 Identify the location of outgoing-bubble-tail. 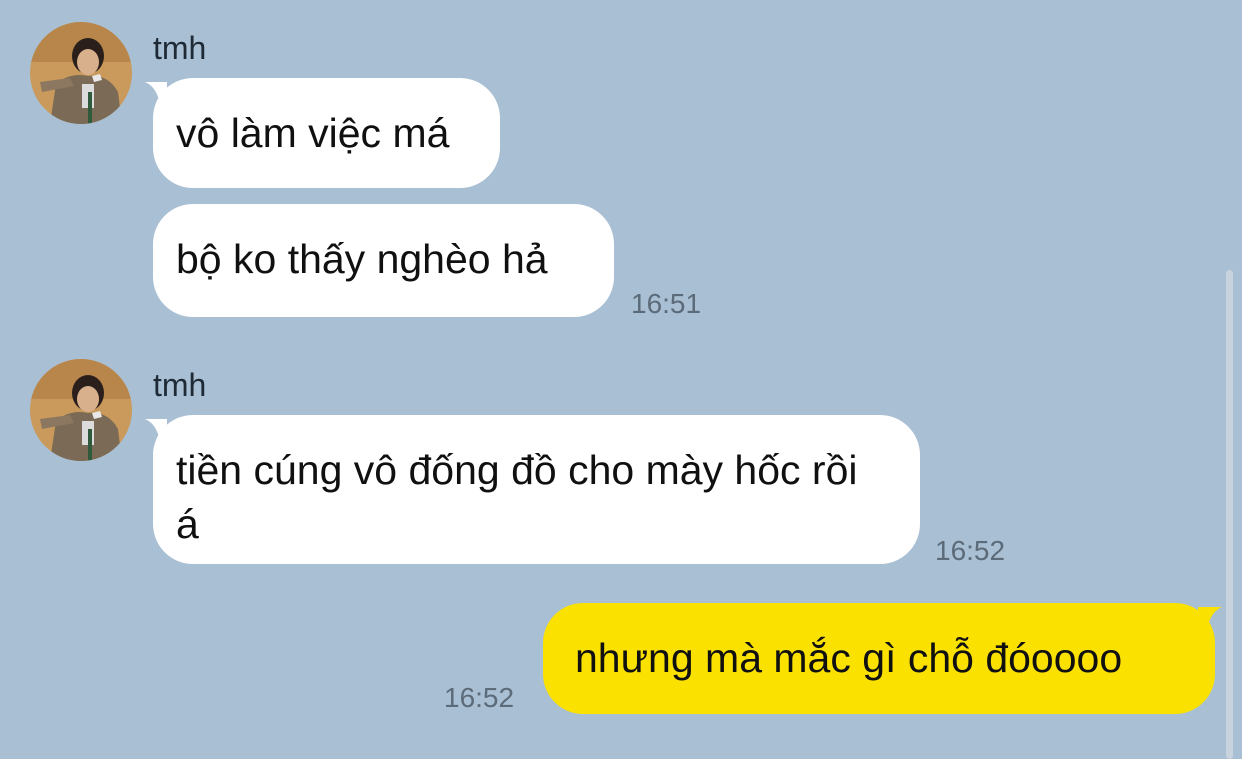
(1210, 616).